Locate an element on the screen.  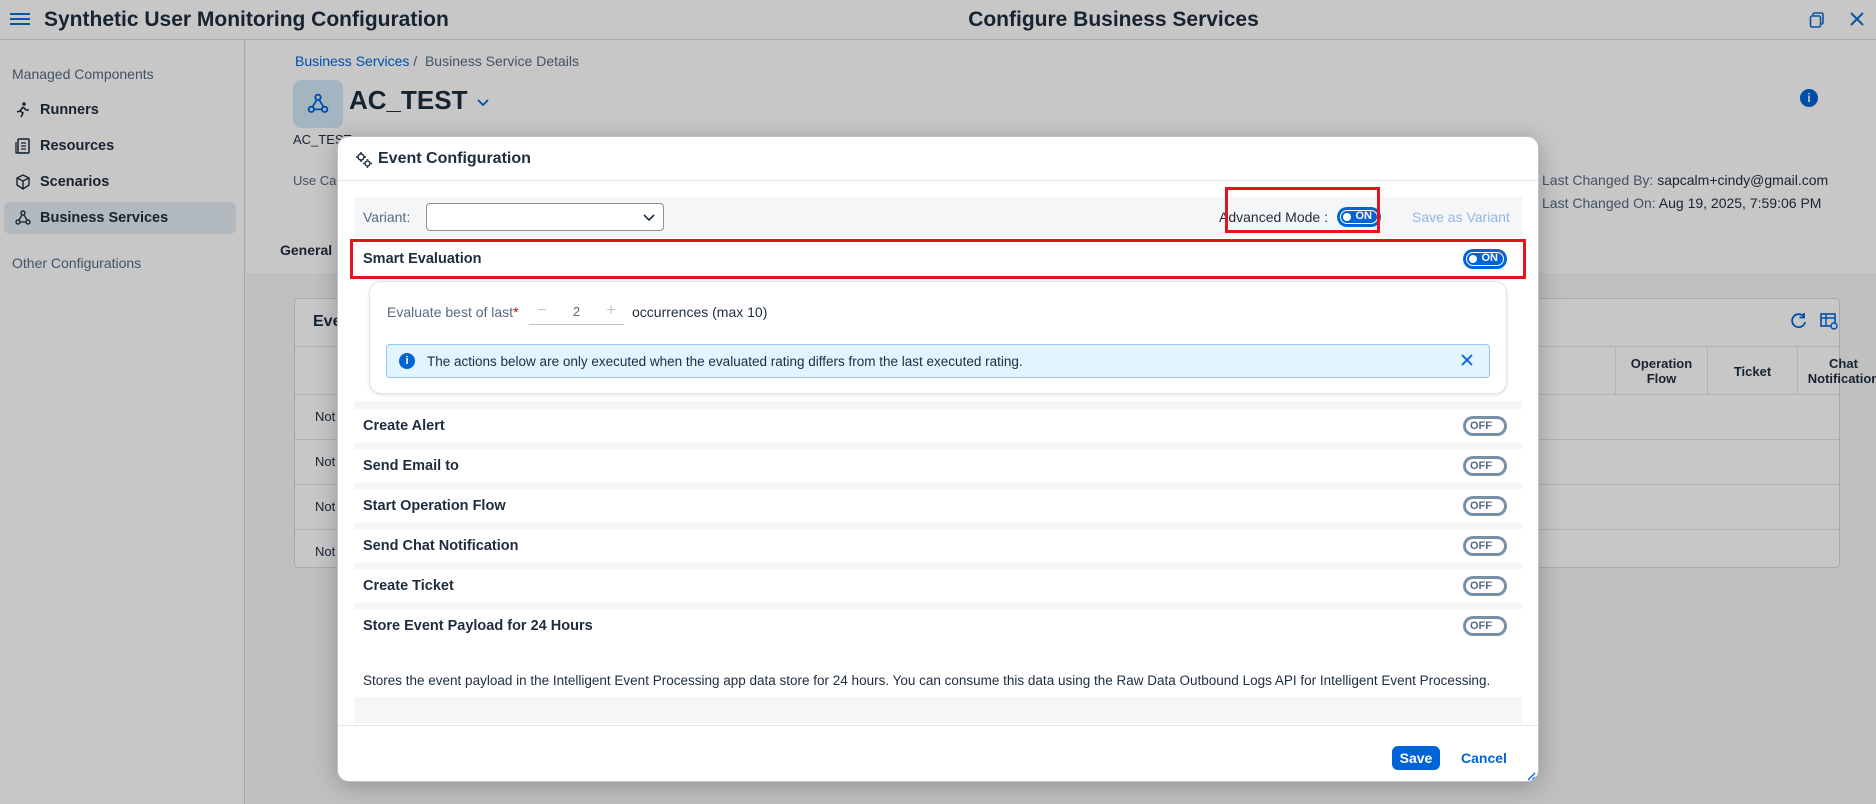
variant-select is located at coordinates (545, 217).